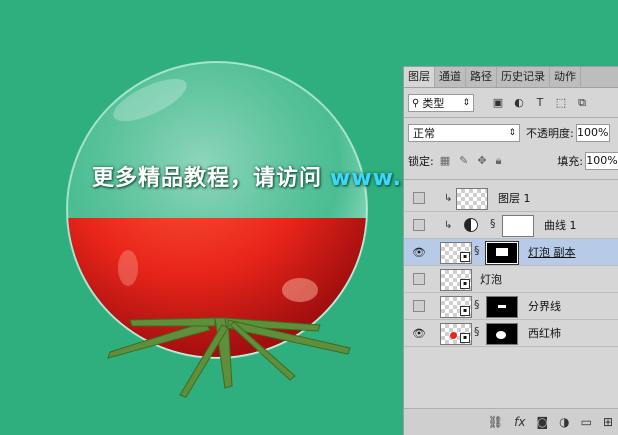  Describe the element at coordinates (608, 422) in the screenshot. I see `new-layer-icon: ⊞` at that location.